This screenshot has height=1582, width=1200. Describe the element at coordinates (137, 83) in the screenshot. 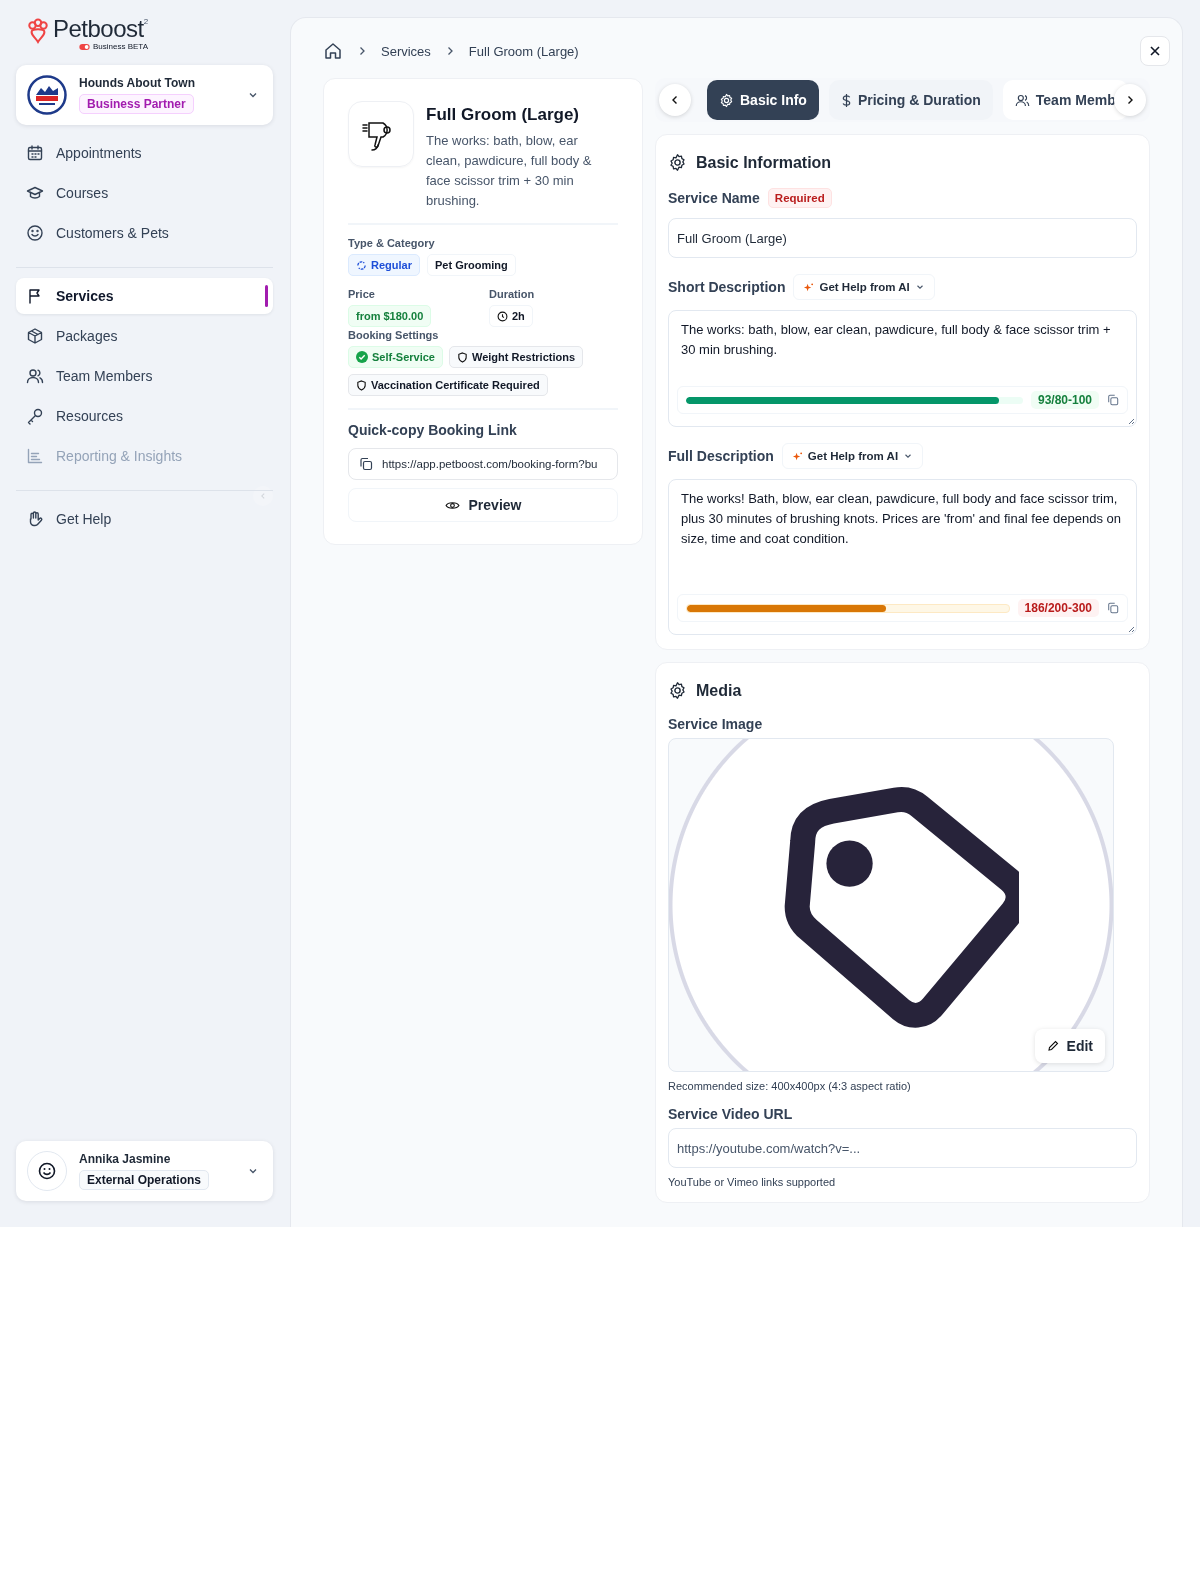

I see `business-name: Hounds About Town` at that location.